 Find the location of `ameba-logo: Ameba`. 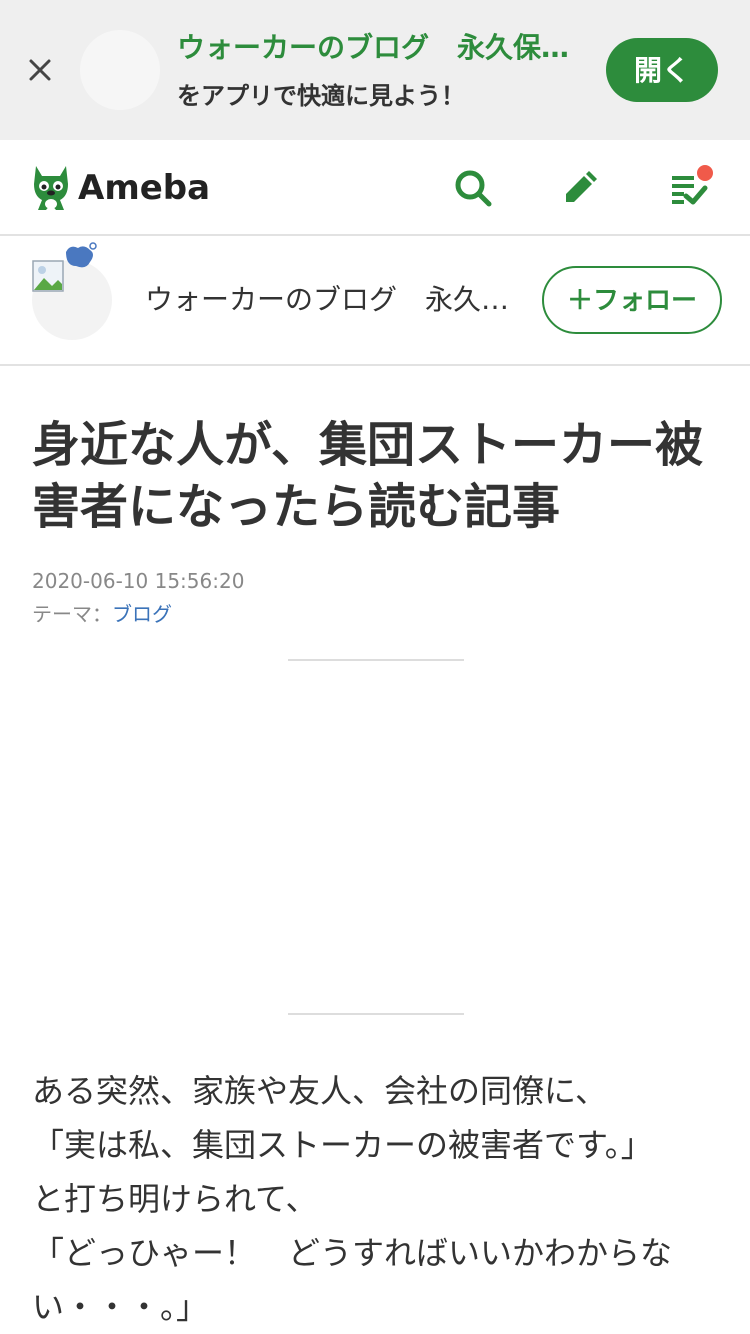

ameba-logo: Ameba is located at coordinates (120, 188).